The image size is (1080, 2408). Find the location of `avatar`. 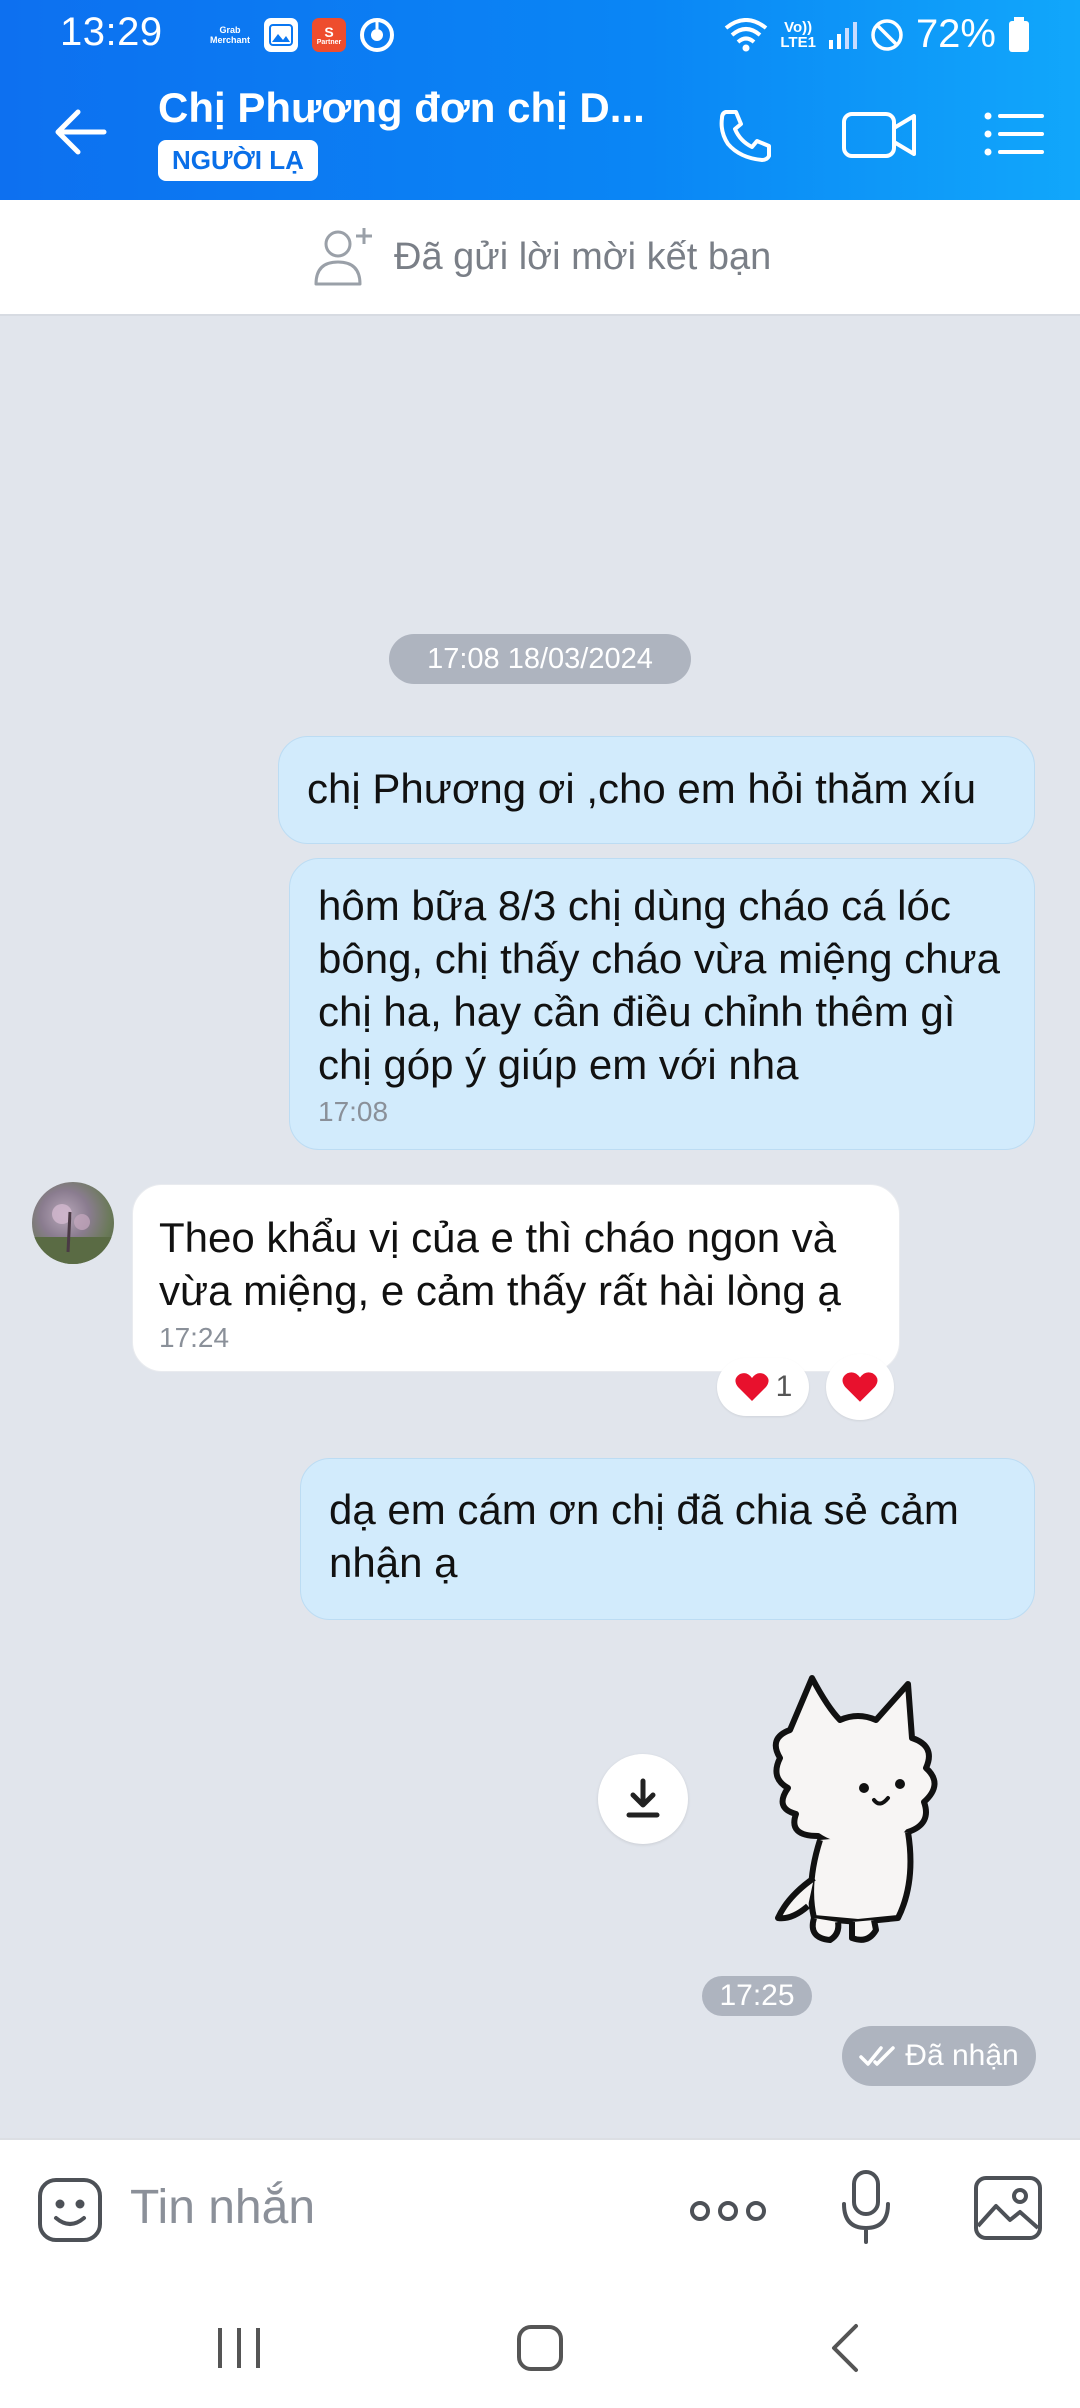

avatar is located at coordinates (73, 1223).